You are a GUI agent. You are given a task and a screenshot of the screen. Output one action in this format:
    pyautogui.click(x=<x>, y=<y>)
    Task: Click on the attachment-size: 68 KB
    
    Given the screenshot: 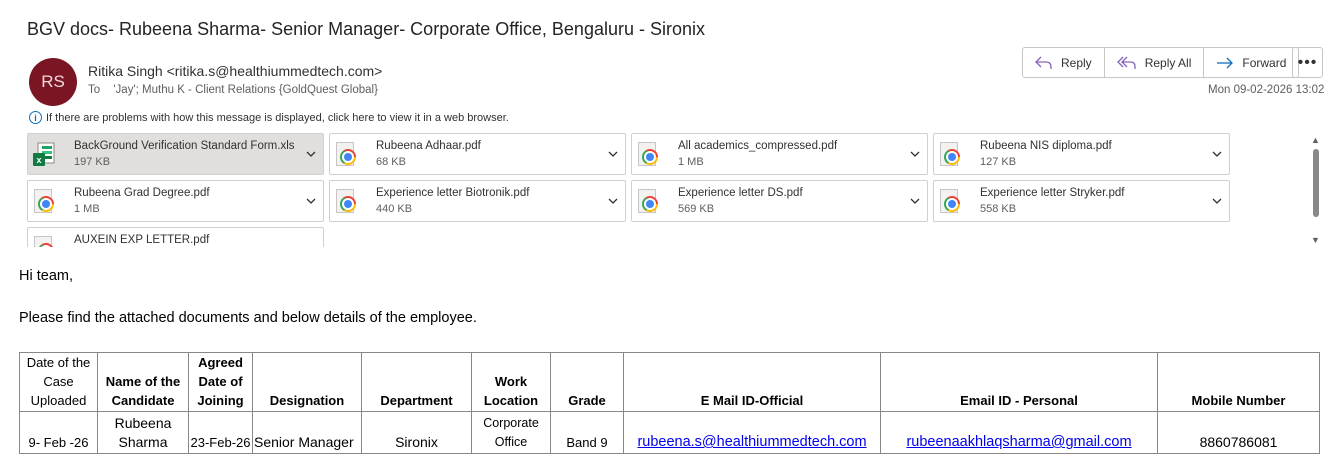 What is the action you would take?
    pyautogui.click(x=391, y=162)
    